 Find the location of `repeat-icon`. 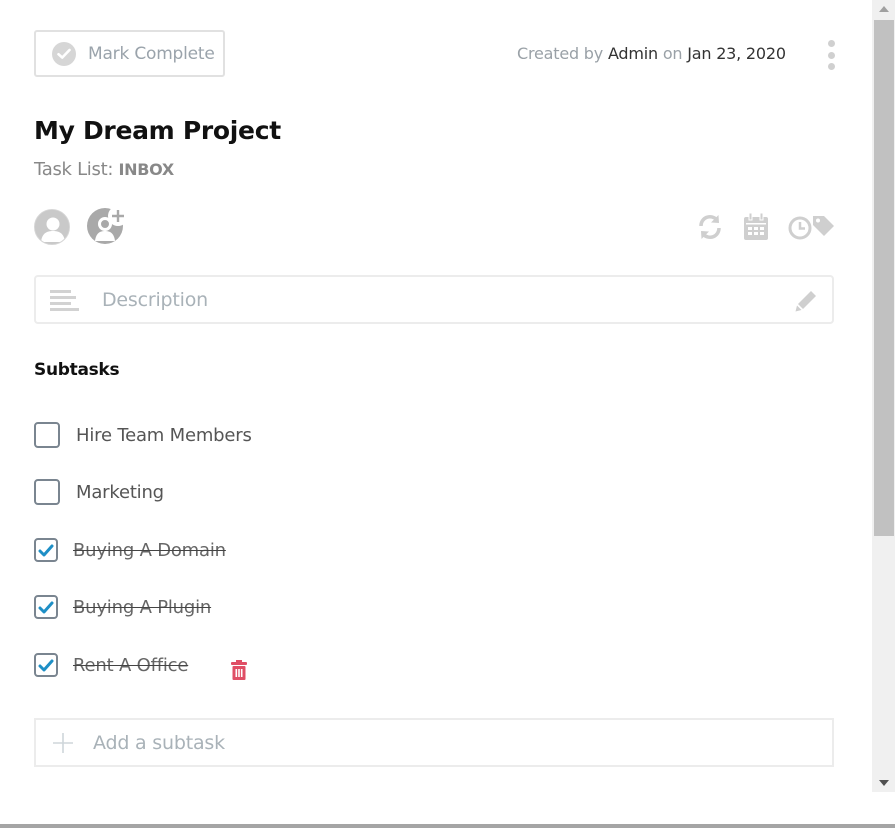

repeat-icon is located at coordinates (710, 227).